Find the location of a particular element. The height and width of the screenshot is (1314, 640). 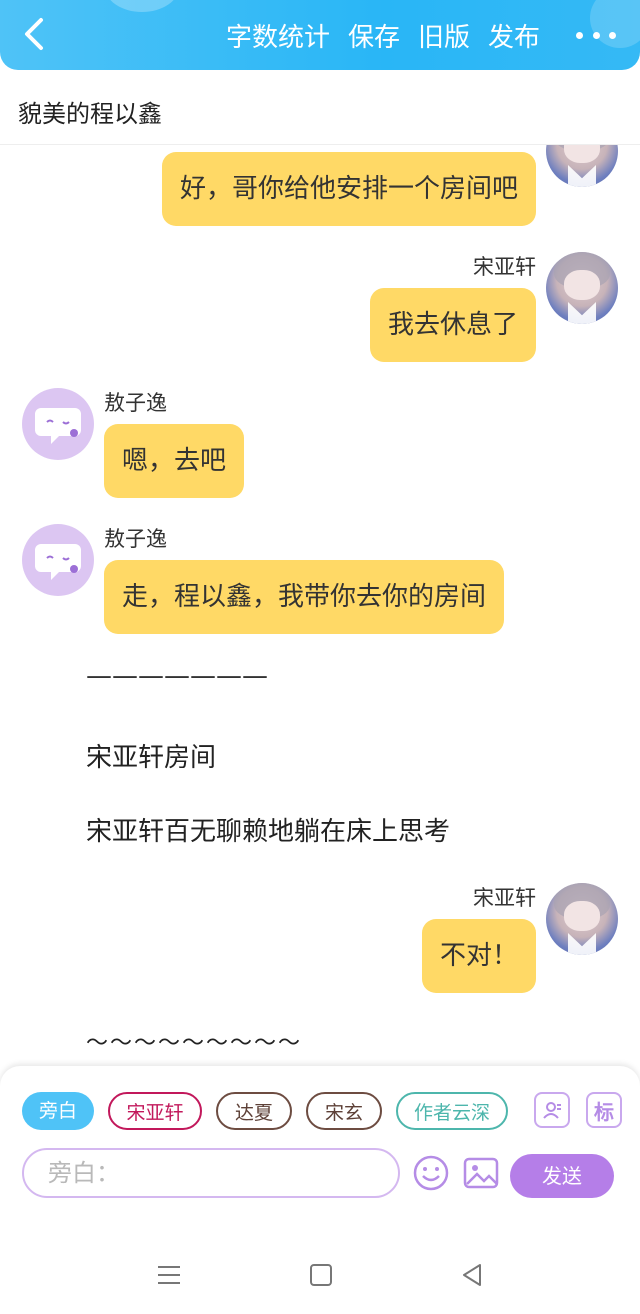

menu-icon is located at coordinates (169, 1275).